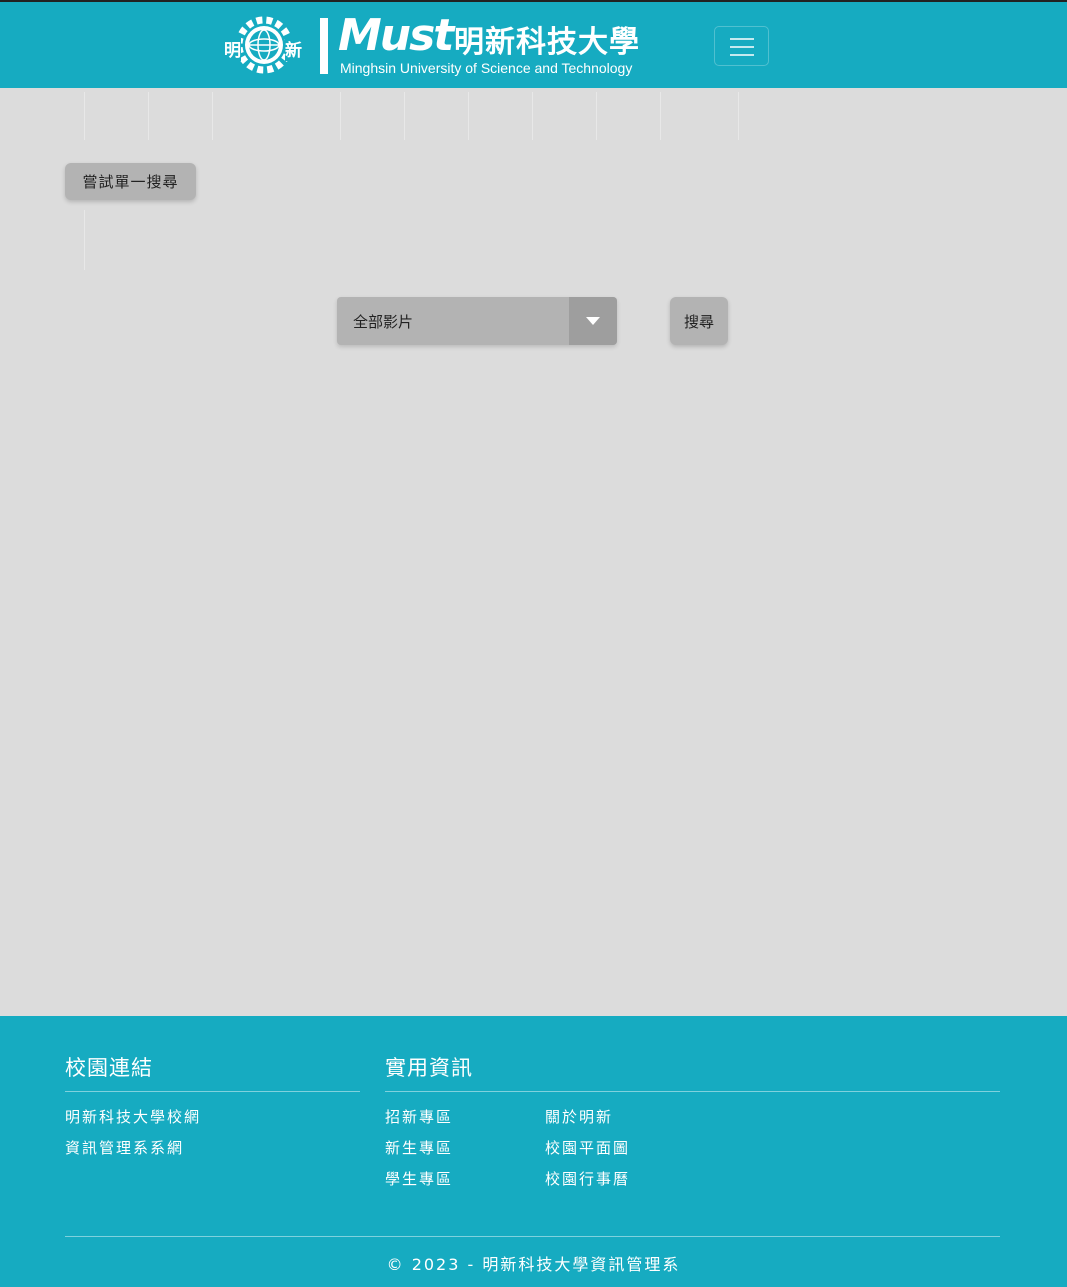 The width and height of the screenshot is (1067, 1287). Describe the element at coordinates (324, 46) in the screenshot. I see `logo-divider` at that location.